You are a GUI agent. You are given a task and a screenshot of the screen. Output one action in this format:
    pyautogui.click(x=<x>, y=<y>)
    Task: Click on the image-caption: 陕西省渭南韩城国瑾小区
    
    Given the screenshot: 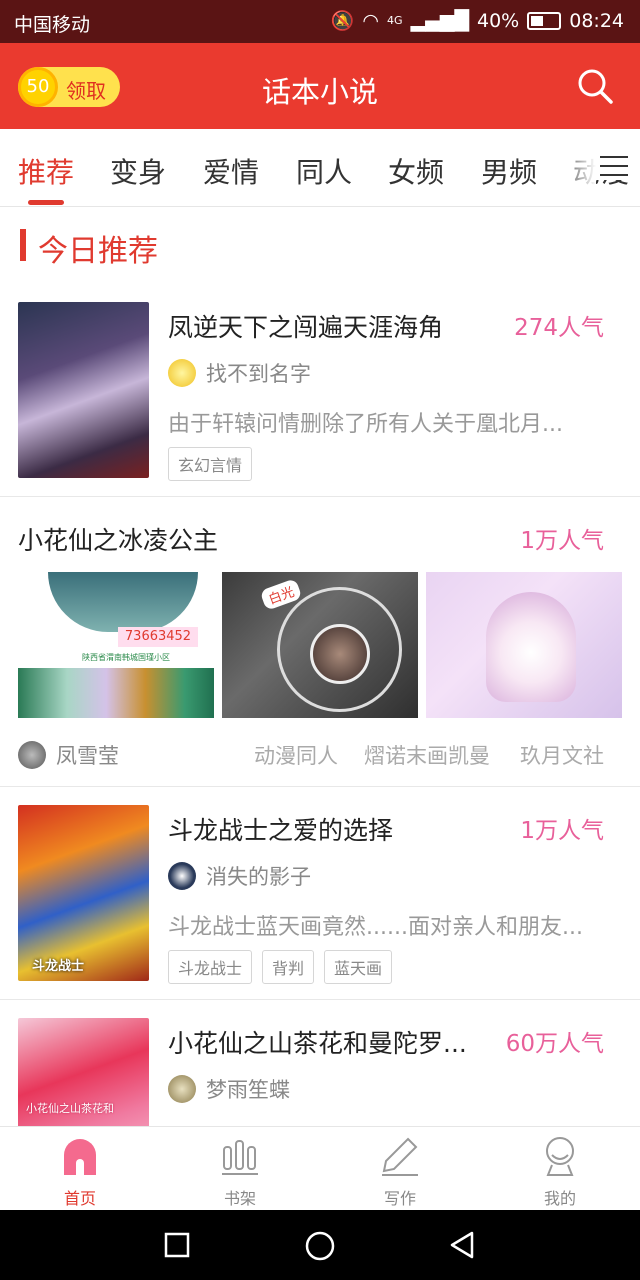 What is the action you would take?
    pyautogui.click(x=126, y=657)
    